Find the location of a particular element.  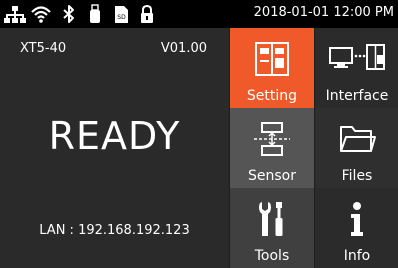

interface-button: Interface is located at coordinates (356, 68).